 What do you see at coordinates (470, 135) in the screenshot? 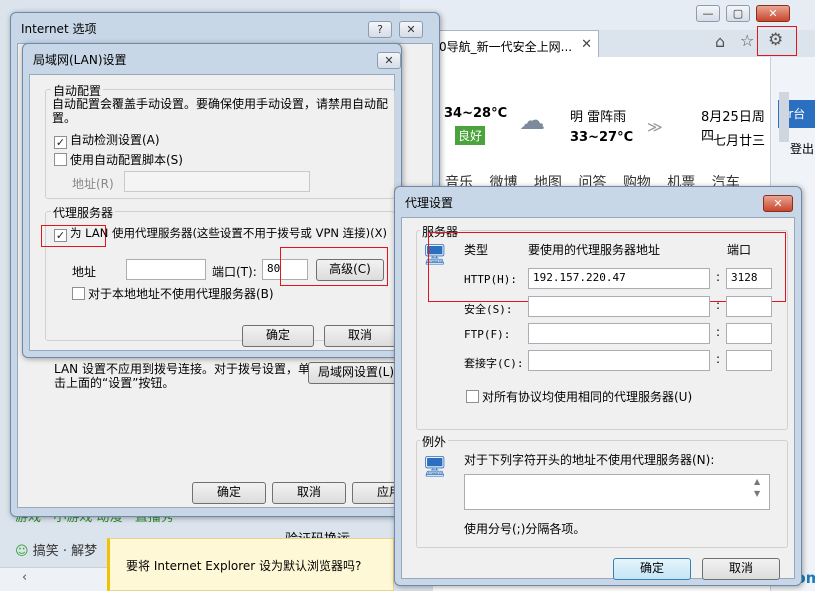
I see `air-quality-badge: 良好` at bounding box center [470, 135].